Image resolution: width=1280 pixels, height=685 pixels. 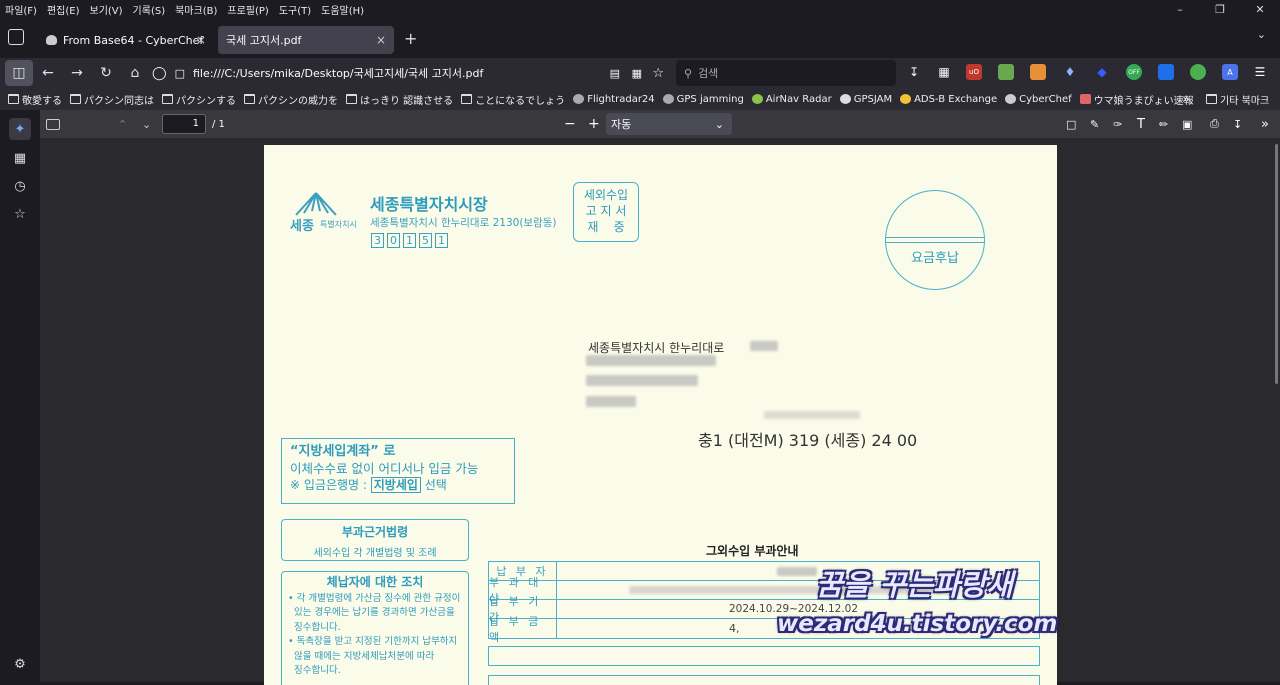 What do you see at coordinates (1230, 72) in the screenshot?
I see `extension-translate-icon: A` at bounding box center [1230, 72].